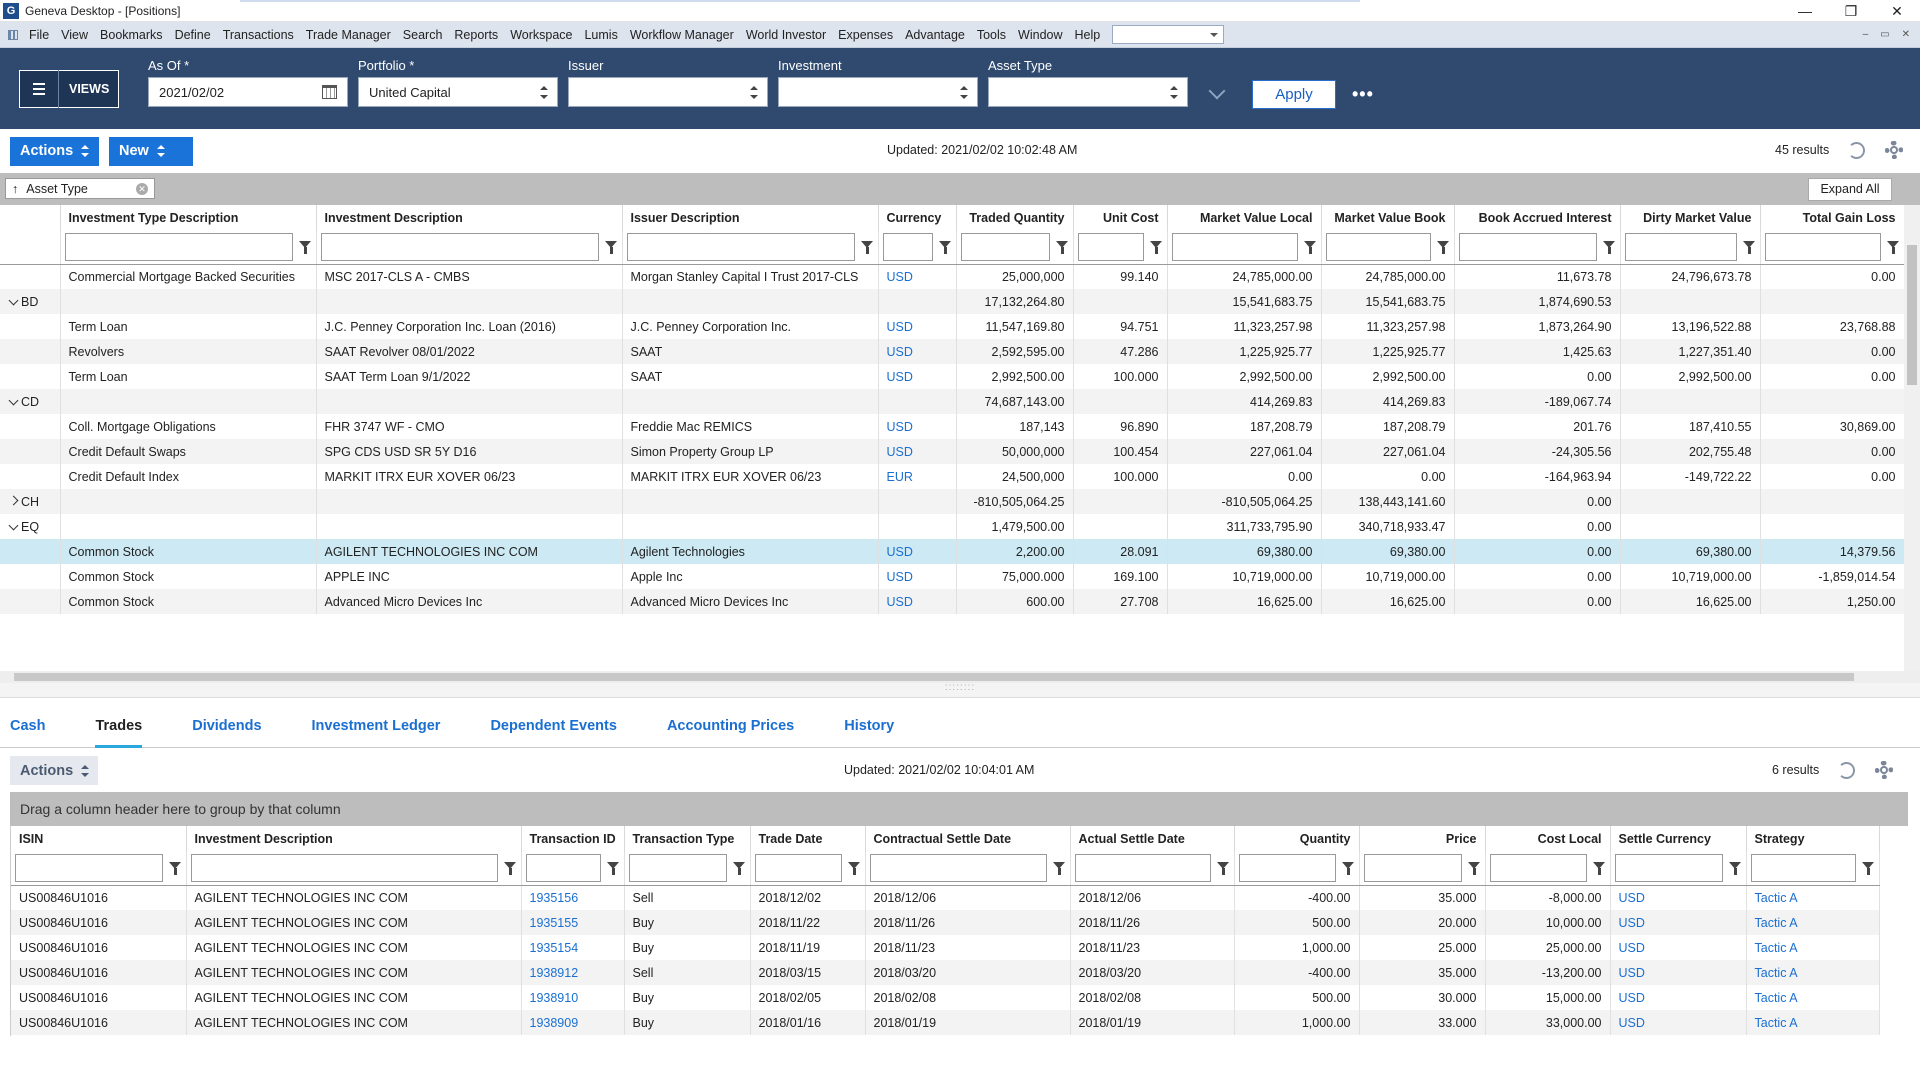 The width and height of the screenshot is (1920, 1080). I want to click on column-header: Price, so click(1422, 839).